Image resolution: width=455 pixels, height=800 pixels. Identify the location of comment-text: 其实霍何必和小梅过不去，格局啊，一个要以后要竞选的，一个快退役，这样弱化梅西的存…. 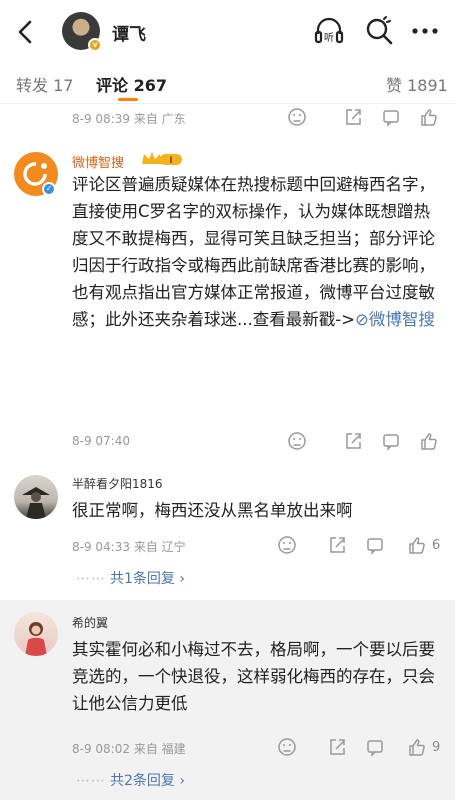
(253, 676).